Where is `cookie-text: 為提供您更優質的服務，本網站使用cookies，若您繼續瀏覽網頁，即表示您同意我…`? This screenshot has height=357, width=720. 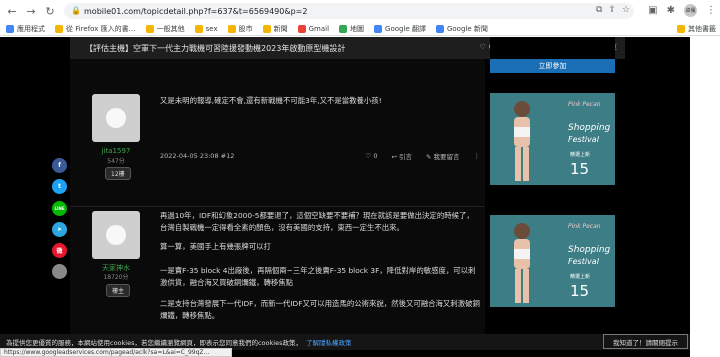
cookie-text: 為提供您更優質的服務，本網站使用cookies，若您繼續瀏覽網頁，即表示您同意我… is located at coordinates (154, 343).